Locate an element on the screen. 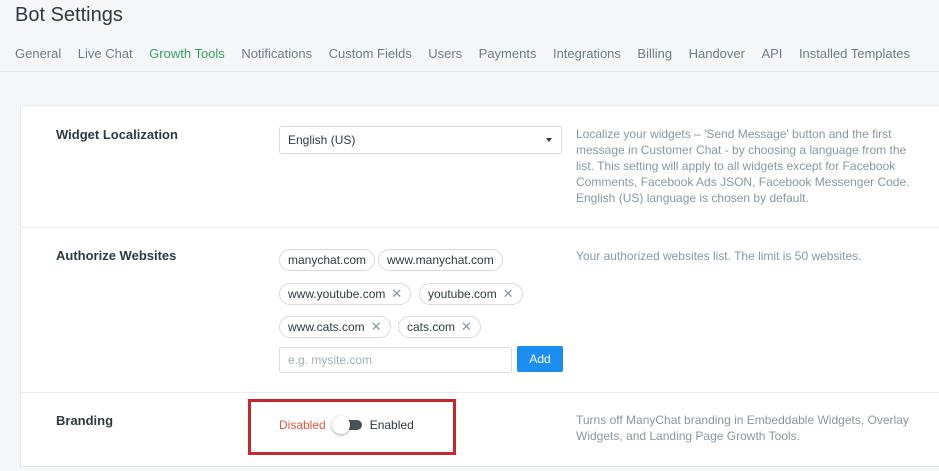  chevron-down-icon is located at coordinates (549, 140).